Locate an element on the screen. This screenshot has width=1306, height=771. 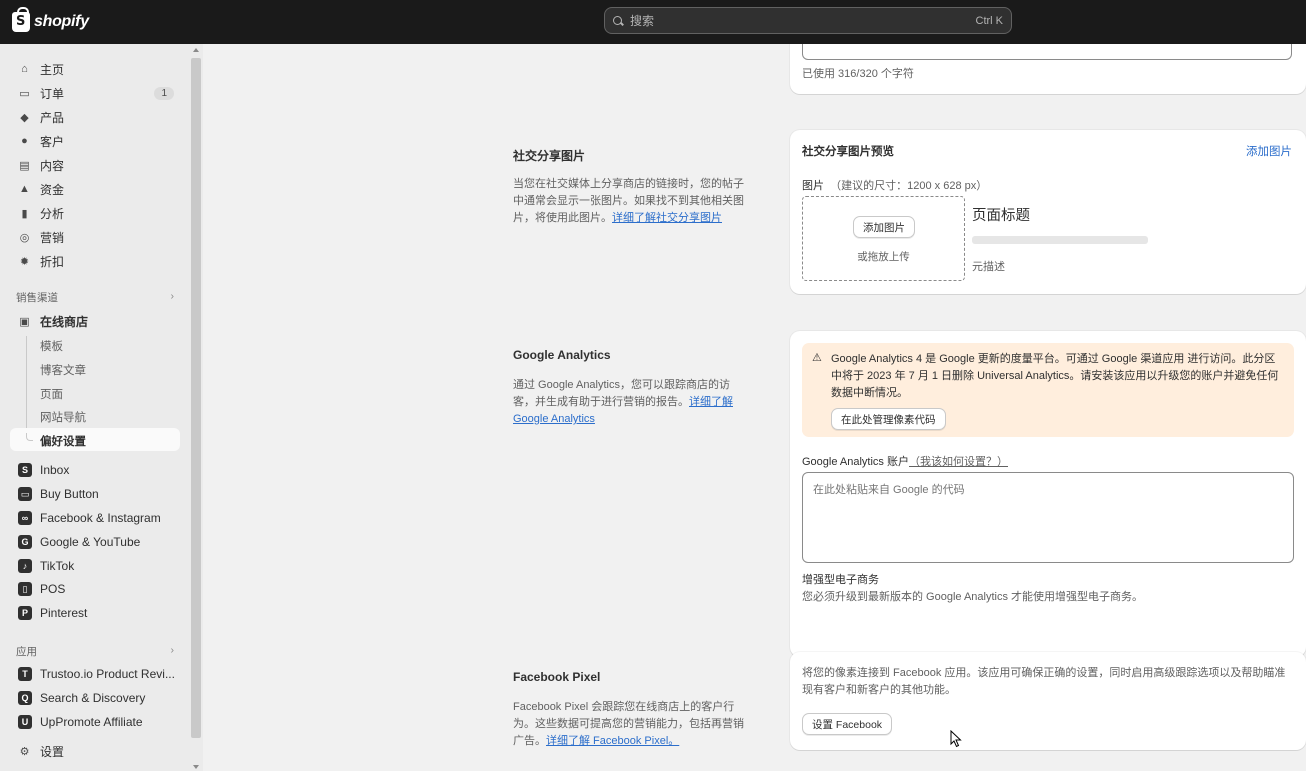
sales-channels-label: 销售渠道 is located at coordinates (37, 298).